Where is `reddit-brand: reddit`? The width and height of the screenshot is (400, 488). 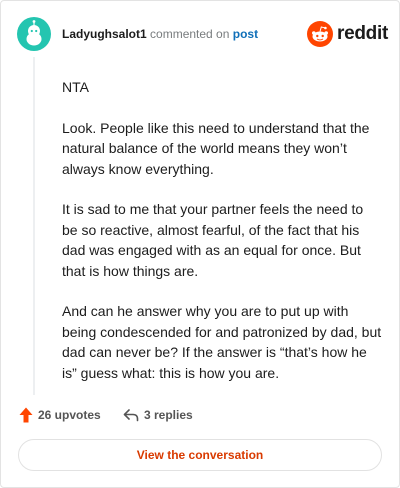
reddit-brand: reddit is located at coordinates (347, 34).